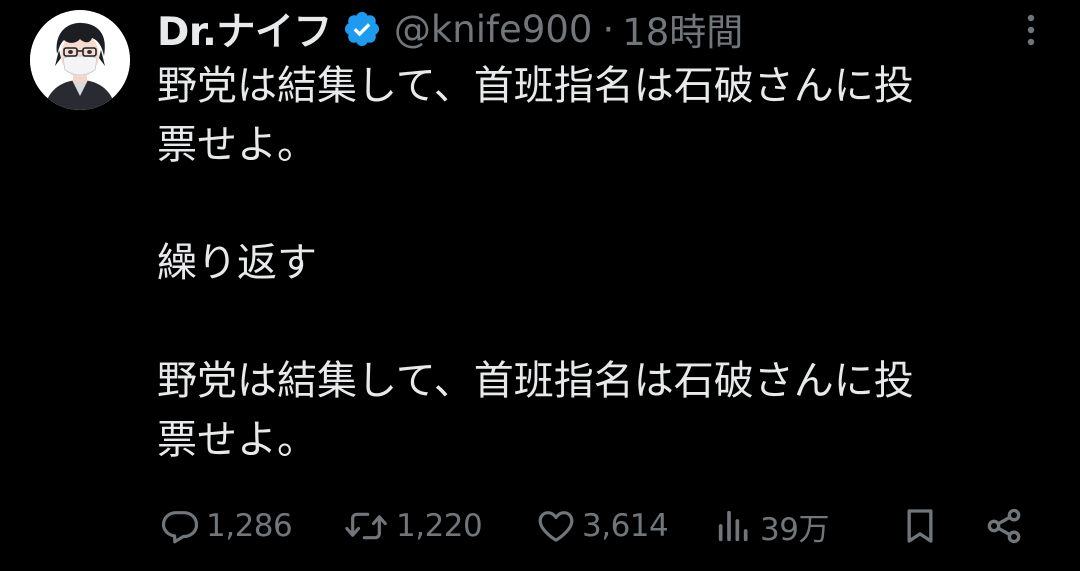 The image size is (1080, 571). I want to click on avatar-image, so click(80, 60).